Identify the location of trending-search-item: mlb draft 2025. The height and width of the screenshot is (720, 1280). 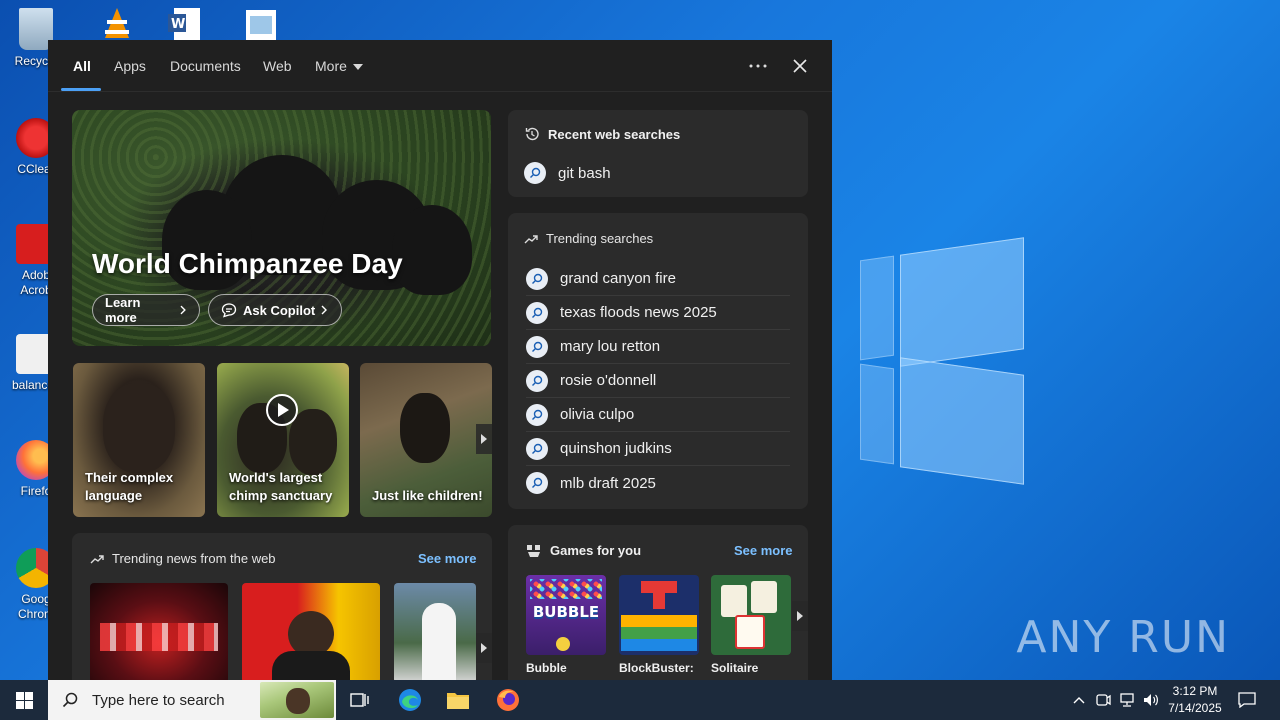
(658, 483).